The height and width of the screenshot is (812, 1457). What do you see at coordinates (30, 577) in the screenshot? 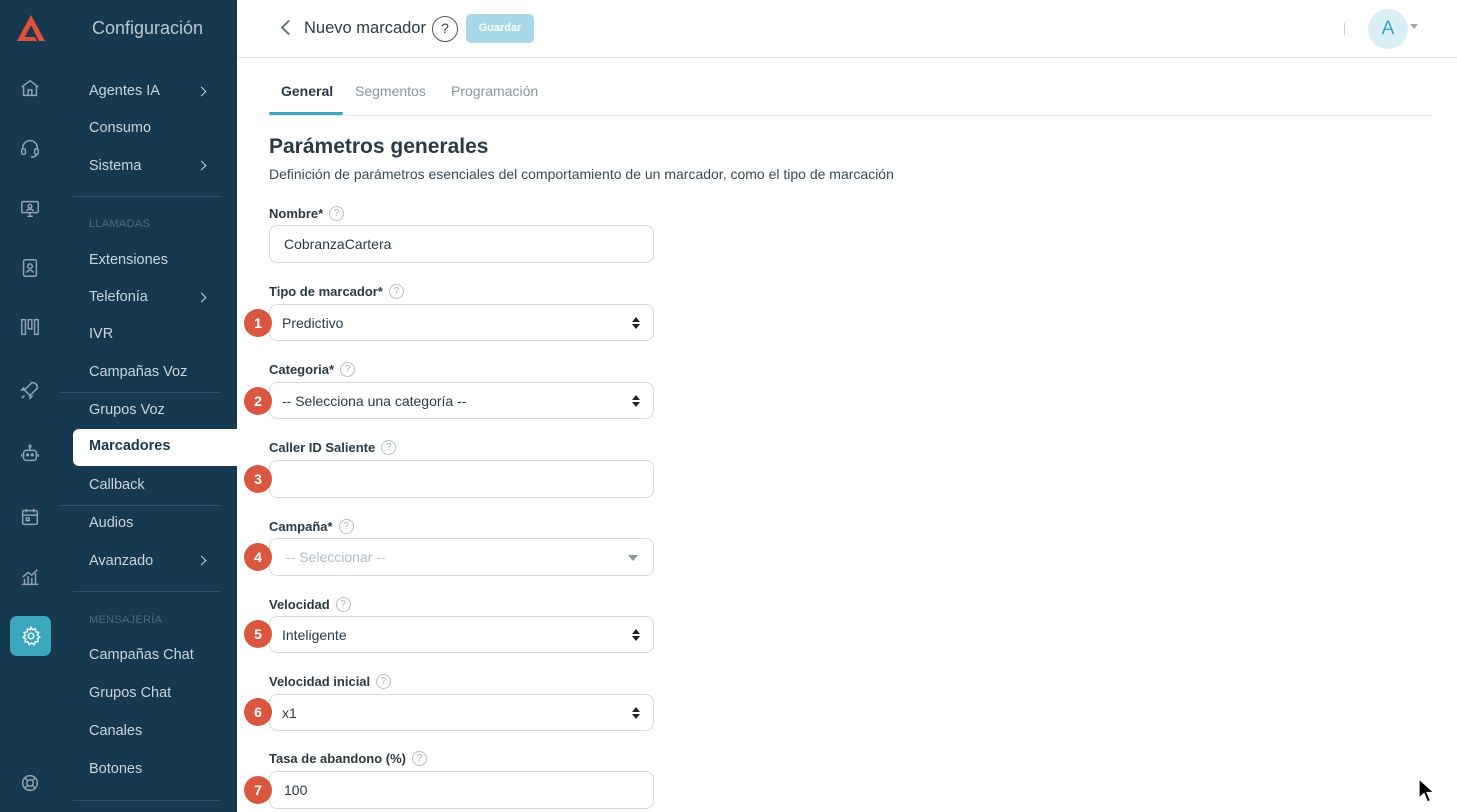
I see `chart-icon` at bounding box center [30, 577].